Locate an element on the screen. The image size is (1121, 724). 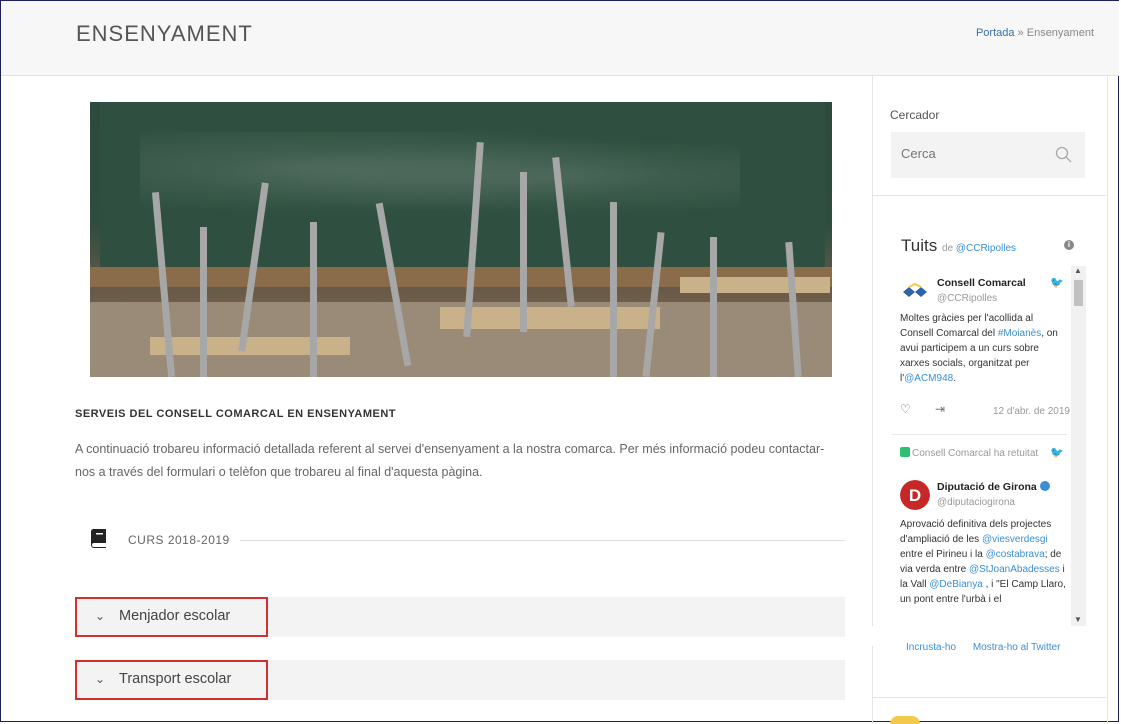
twitter-handle-link: @CCRipolles is located at coordinates (986, 248).